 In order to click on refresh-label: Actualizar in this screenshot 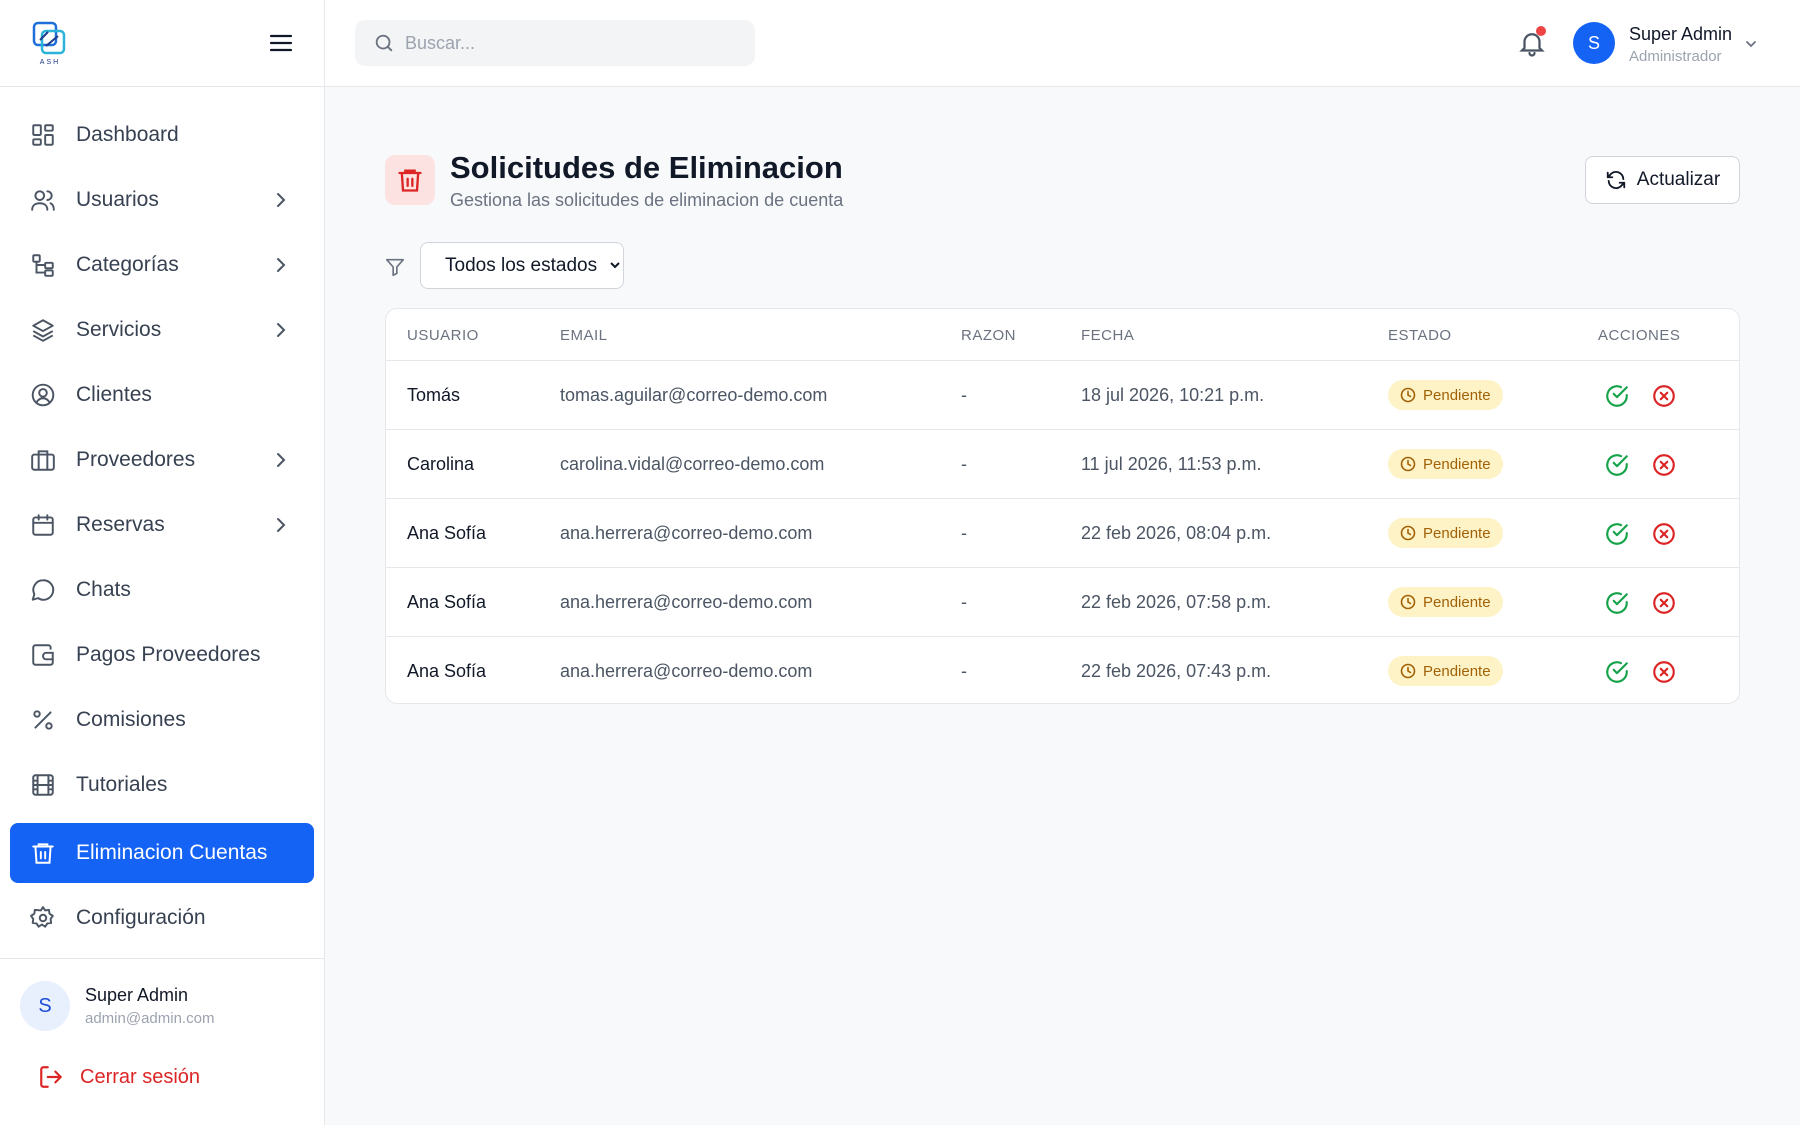, I will do `click(1678, 179)`.